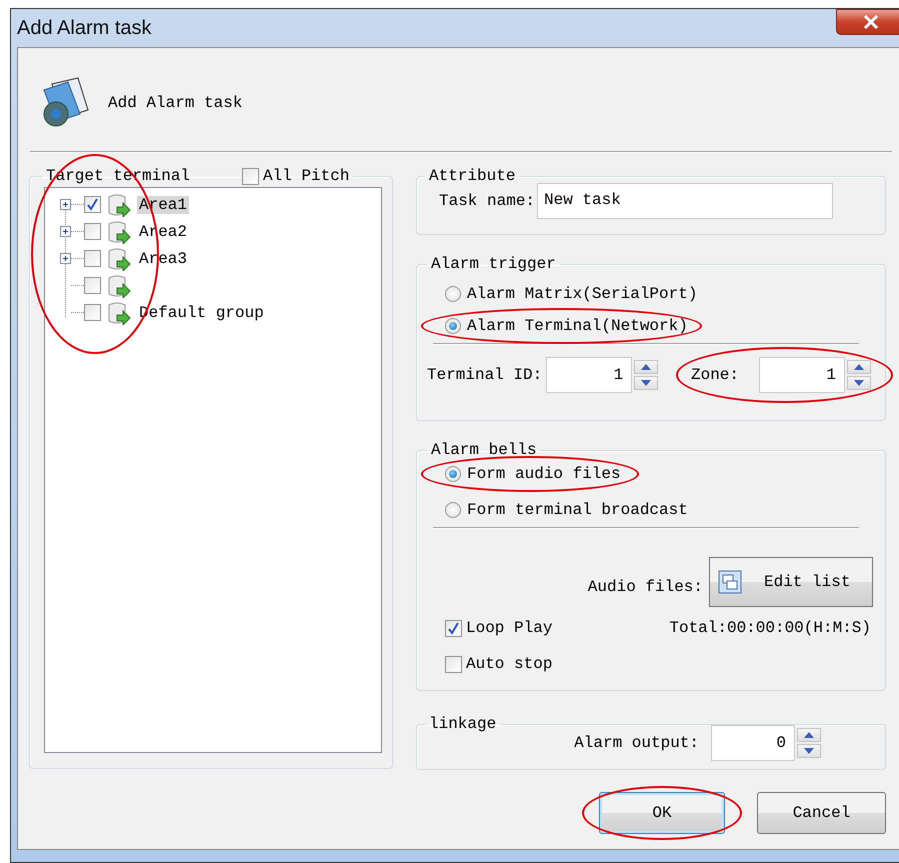 This screenshot has height=863, width=899. I want to click on window-title: Add Alarm task, so click(84, 28).